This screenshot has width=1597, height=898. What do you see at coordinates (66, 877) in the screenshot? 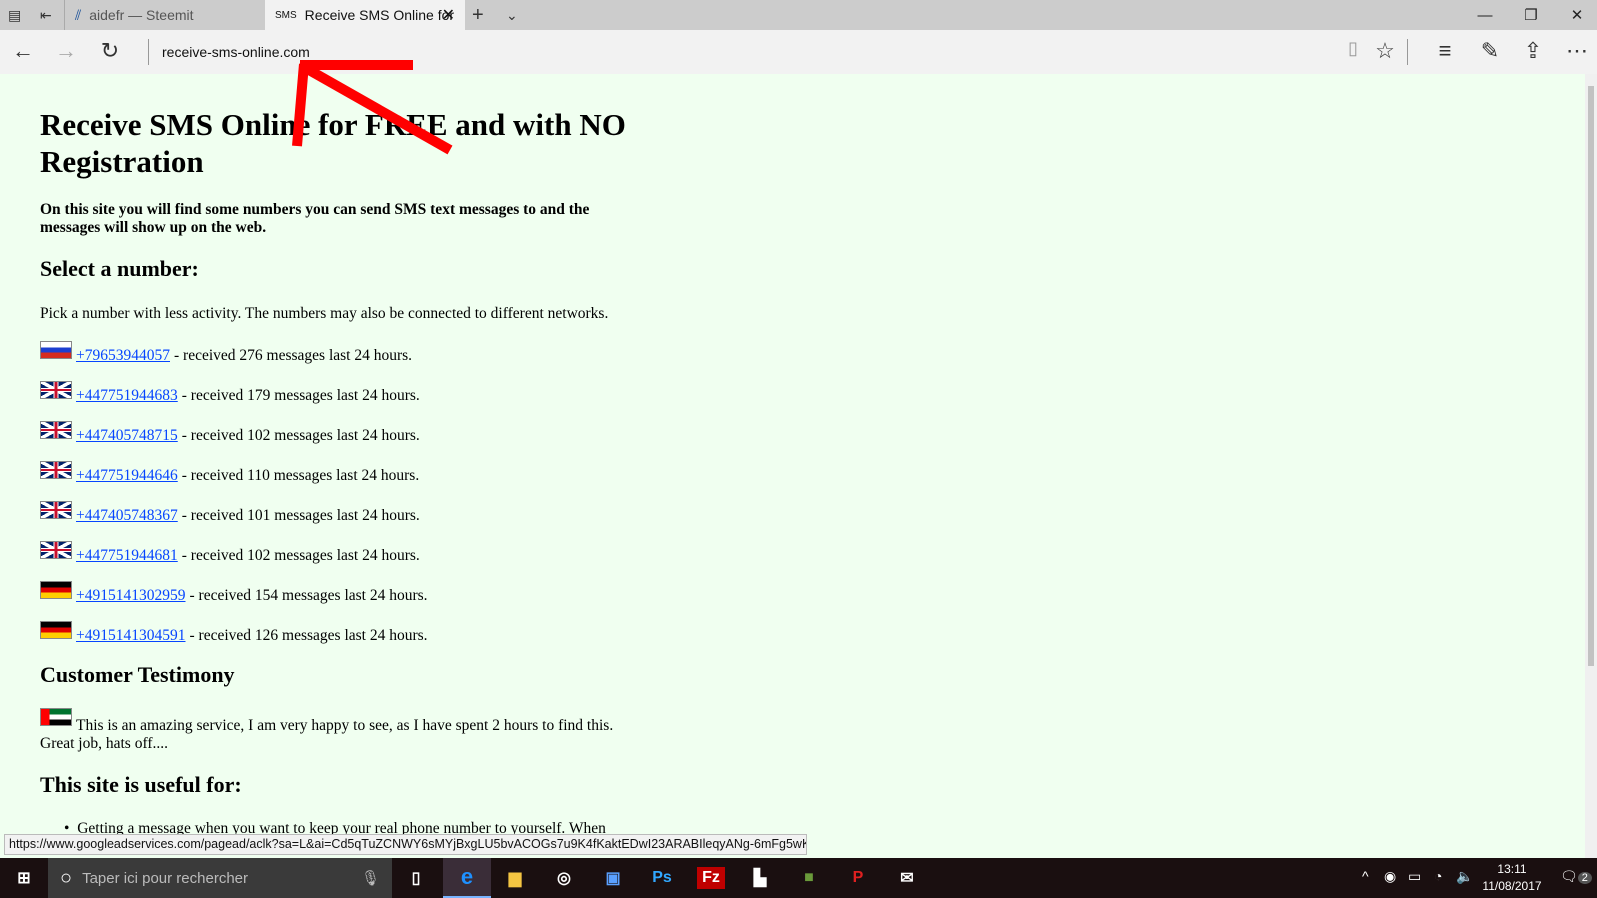
I see `cortana-icon: ○` at bounding box center [66, 877].